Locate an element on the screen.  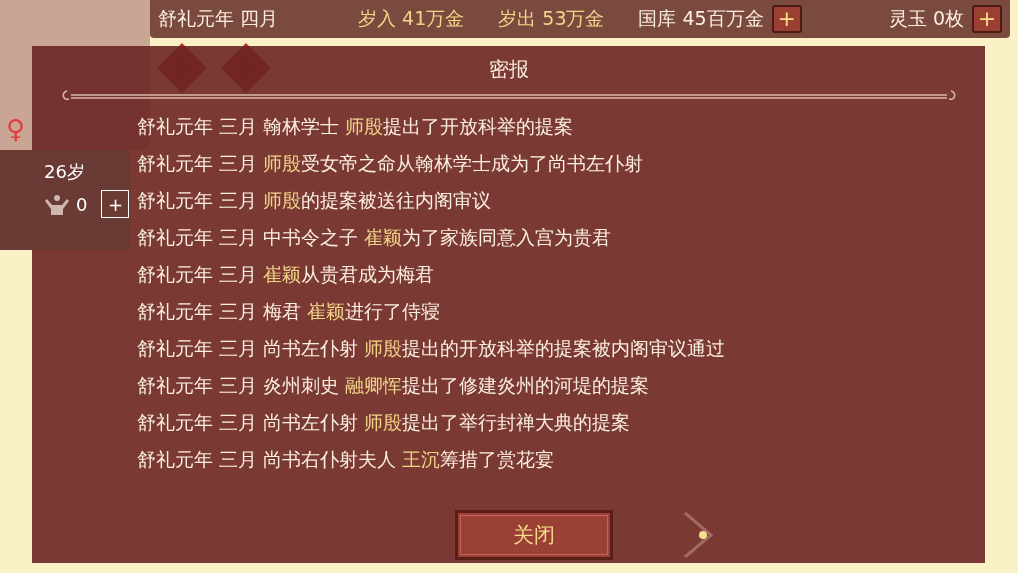
gender-icon: ♀ is located at coordinates (16, 129).